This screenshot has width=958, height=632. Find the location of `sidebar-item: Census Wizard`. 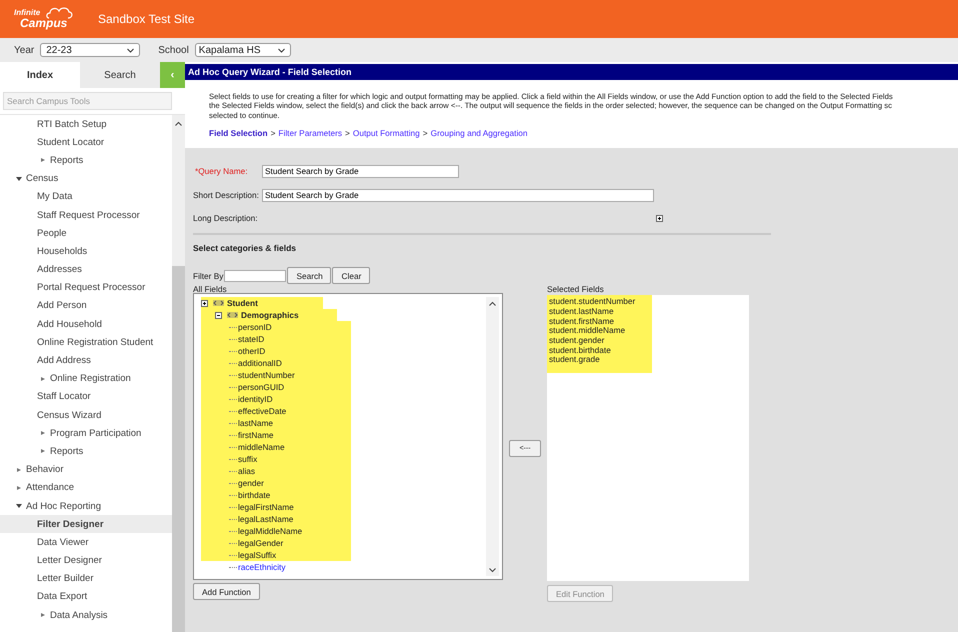

sidebar-item: Census Wizard is located at coordinates (86, 415).